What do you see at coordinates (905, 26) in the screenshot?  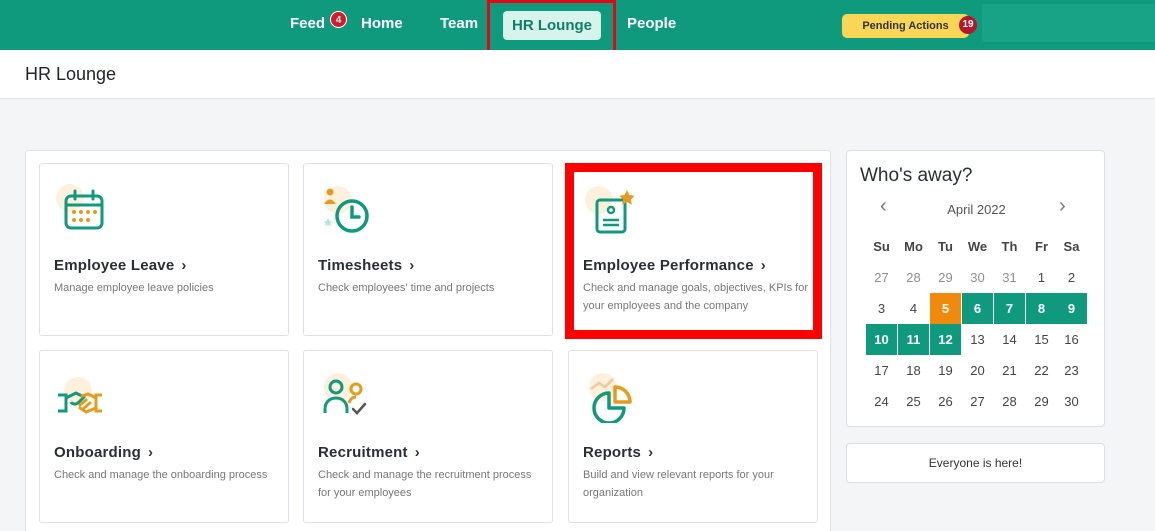 I see `pending-actions-button: Pending Actions` at bounding box center [905, 26].